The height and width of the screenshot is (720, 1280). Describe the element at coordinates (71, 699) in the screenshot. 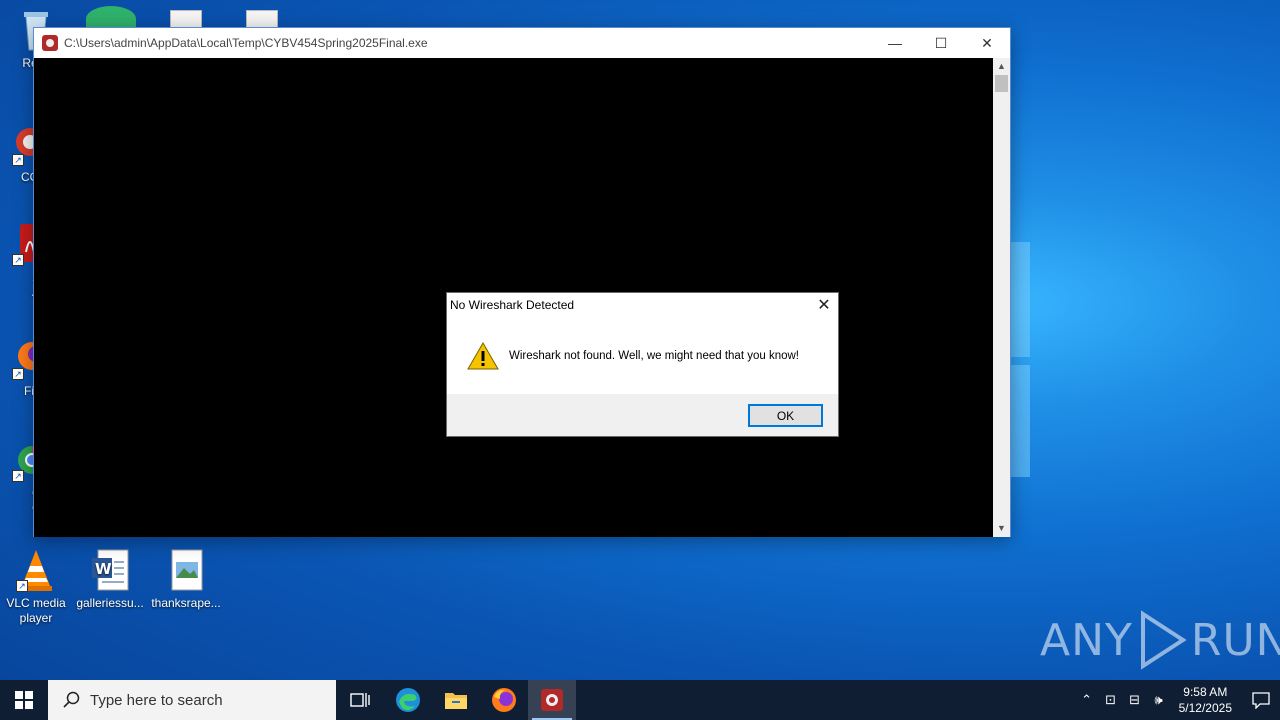

I see `search-icon` at that location.